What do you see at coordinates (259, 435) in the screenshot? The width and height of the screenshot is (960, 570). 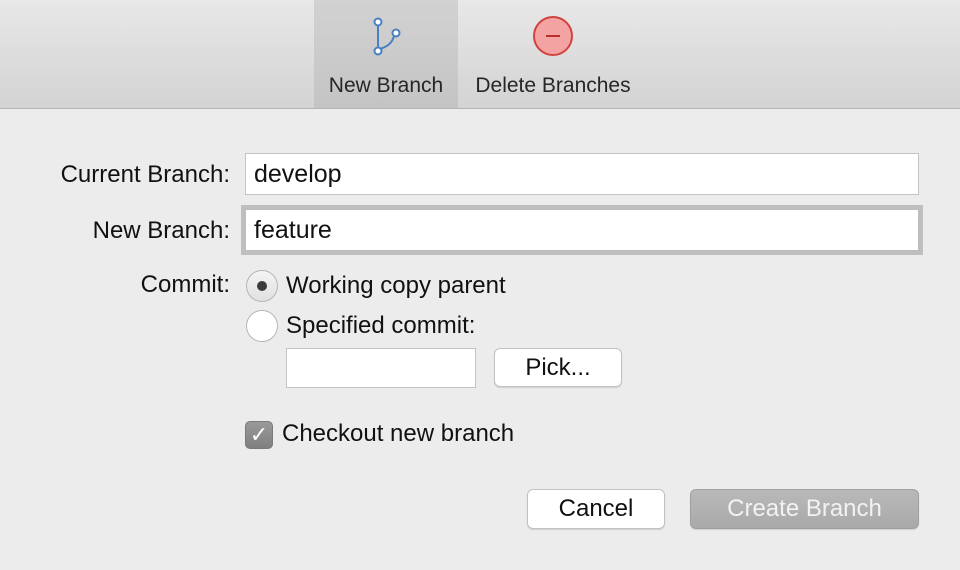 I see `checkout-checkbox: ✓` at bounding box center [259, 435].